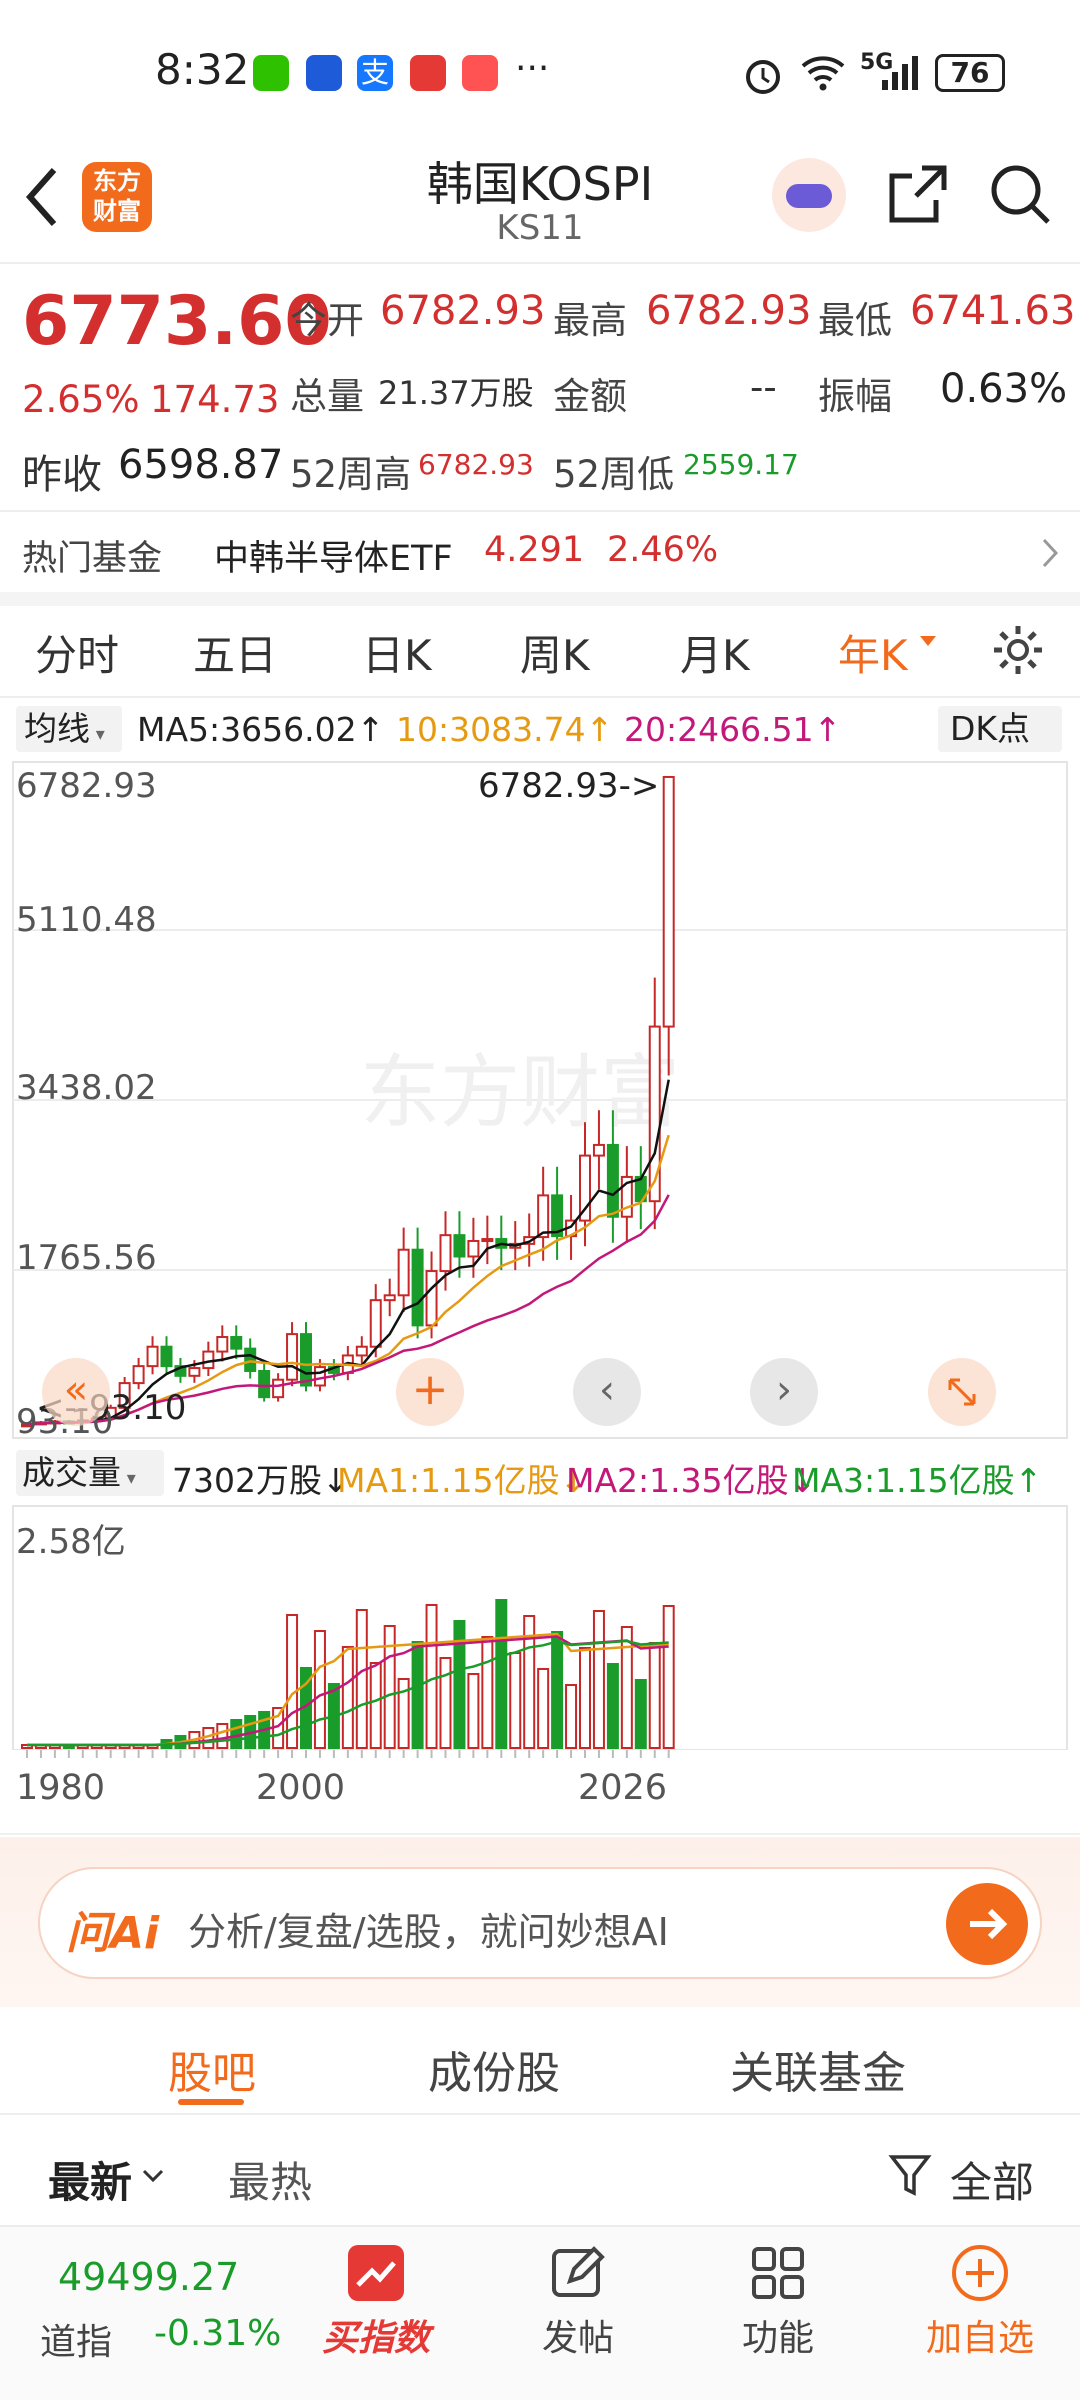  Describe the element at coordinates (980, 2301) in the screenshot. I see `add-watchlist-button: 加自选` at that location.